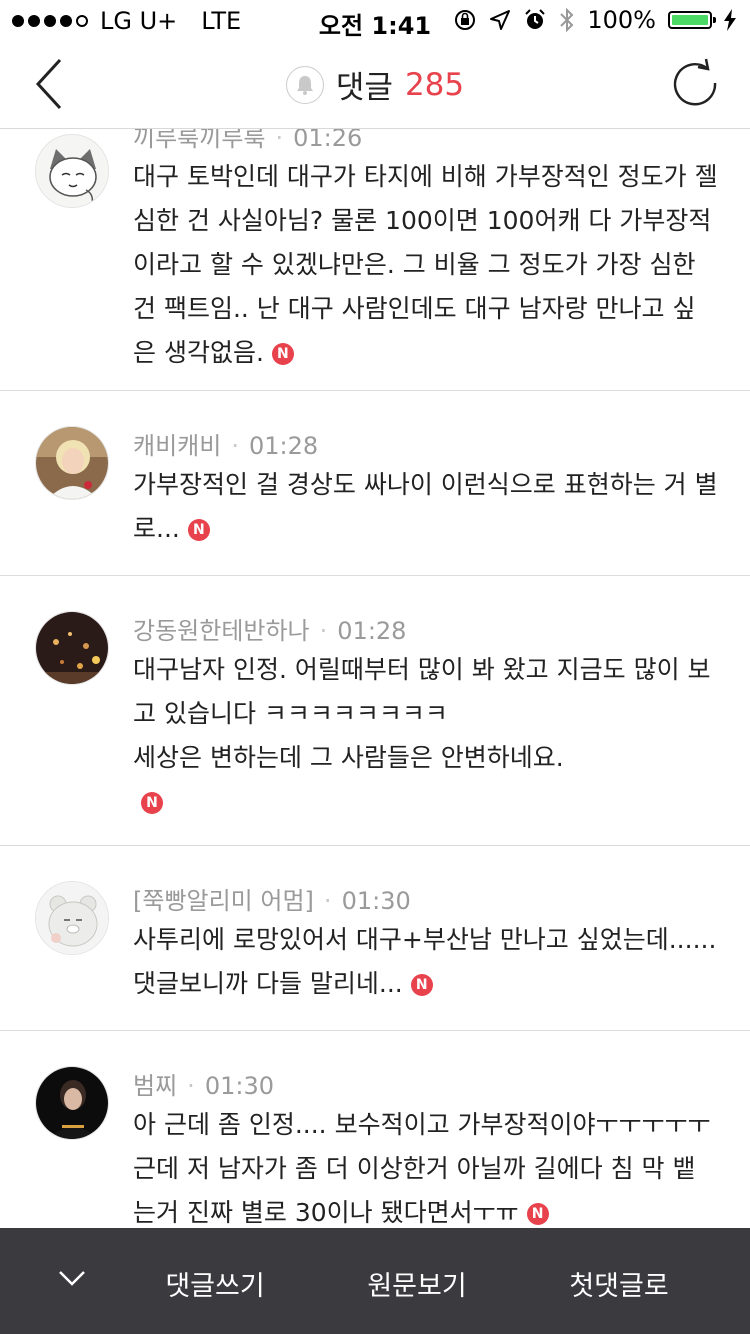 This screenshot has height=1334, width=750. I want to click on battery-icon, so click(692, 20).